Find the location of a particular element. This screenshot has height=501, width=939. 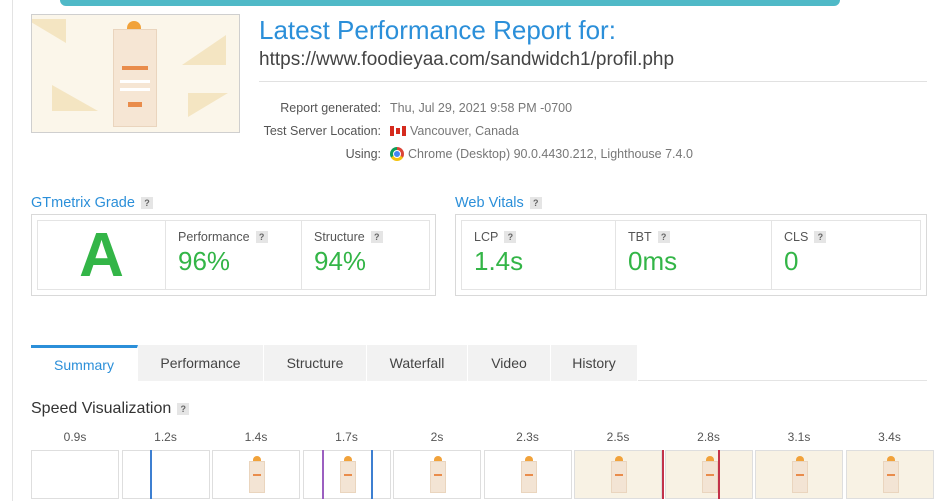

top-accent-bar is located at coordinates (469, 3).